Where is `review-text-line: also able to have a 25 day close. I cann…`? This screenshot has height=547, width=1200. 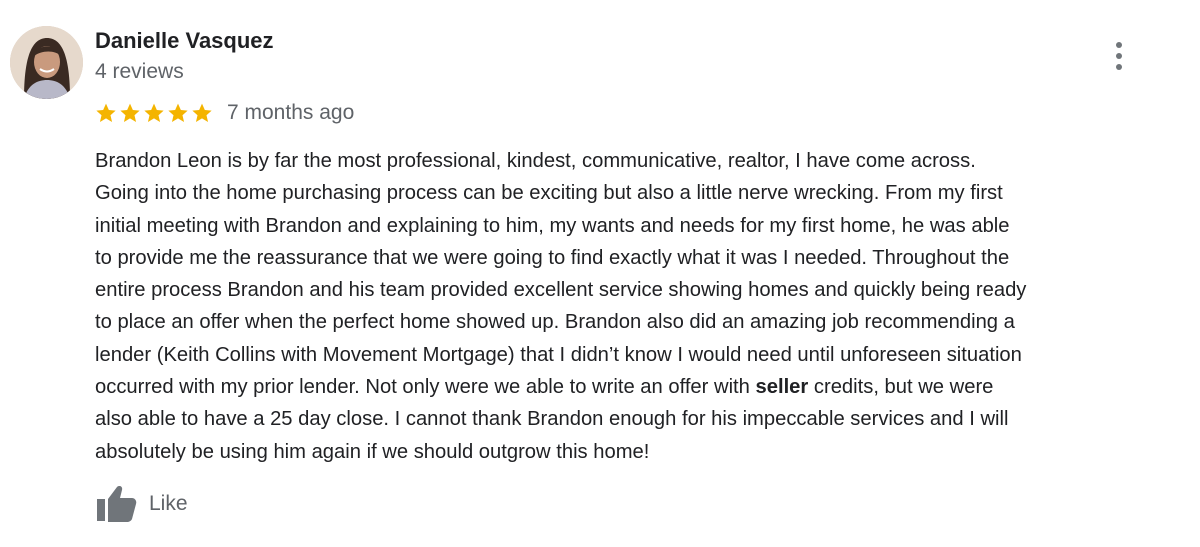 review-text-line: also able to have a 25 day close. I cann… is located at coordinates (552, 419).